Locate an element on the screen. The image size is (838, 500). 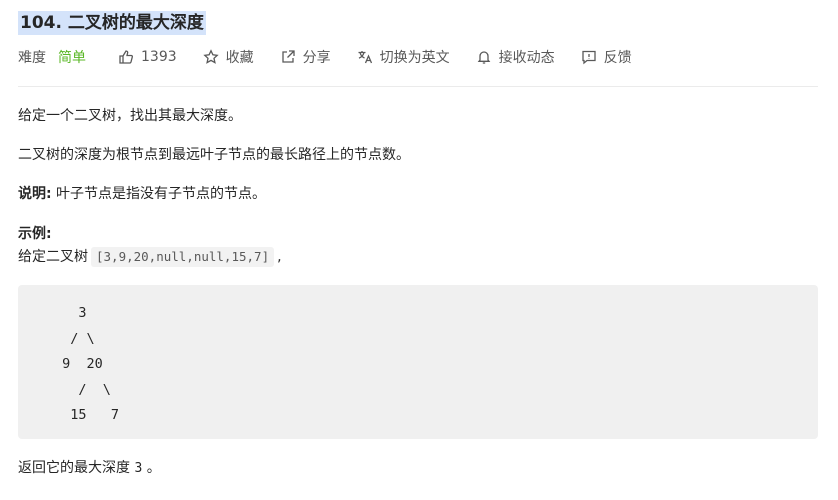
feedback-button: 反馈 is located at coordinates (606, 57).